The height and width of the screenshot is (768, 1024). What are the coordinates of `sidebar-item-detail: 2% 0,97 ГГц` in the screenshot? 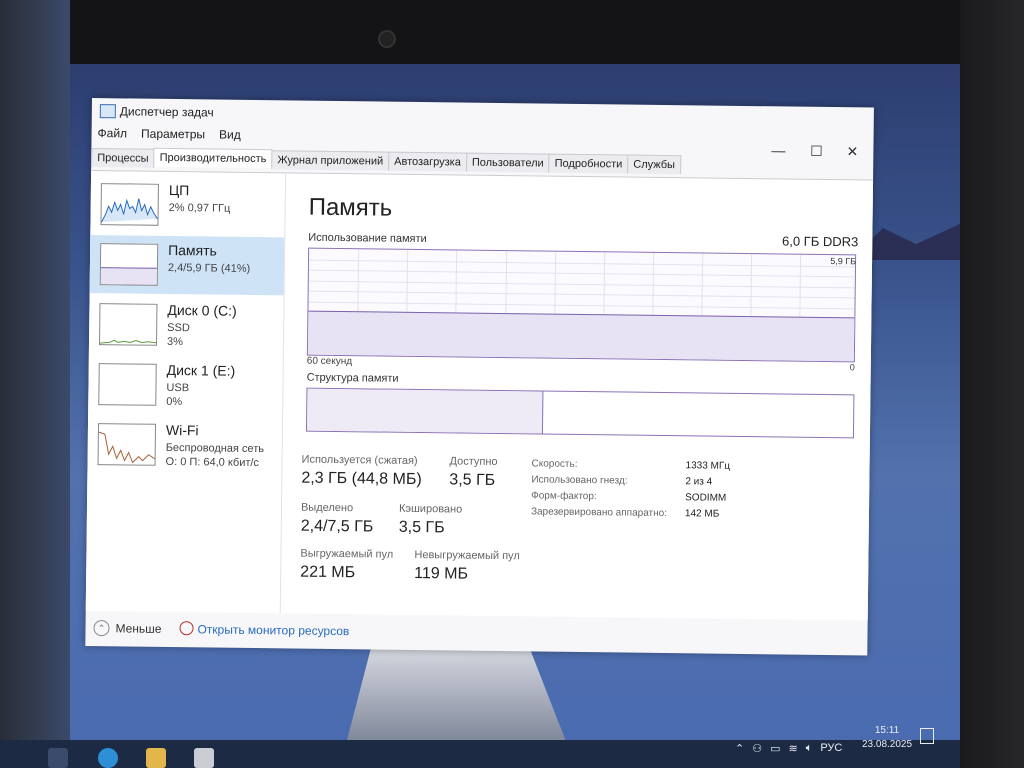 It's located at (199, 208).